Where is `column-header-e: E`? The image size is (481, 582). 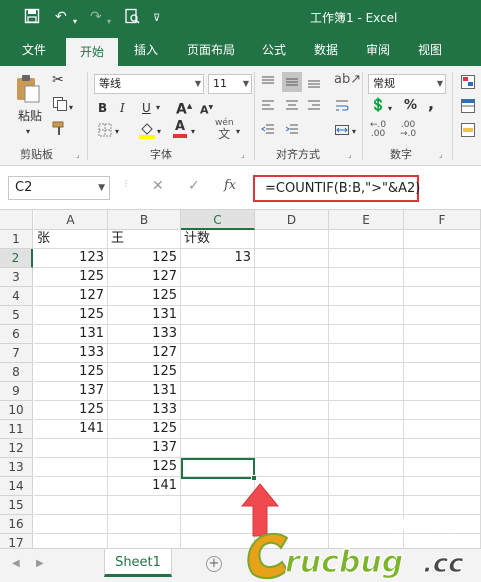 column-header-e: E is located at coordinates (366, 220).